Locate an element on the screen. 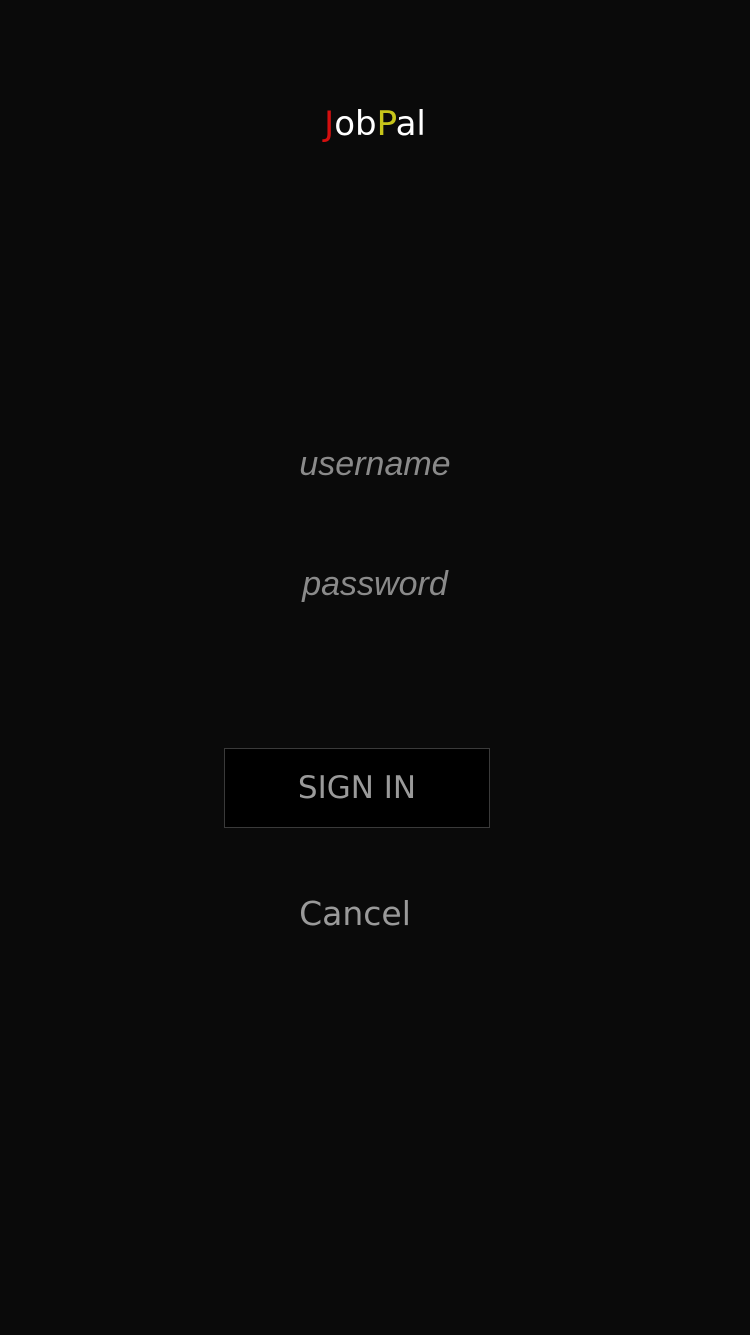  app-logo: JobPal is located at coordinates (375, 124).